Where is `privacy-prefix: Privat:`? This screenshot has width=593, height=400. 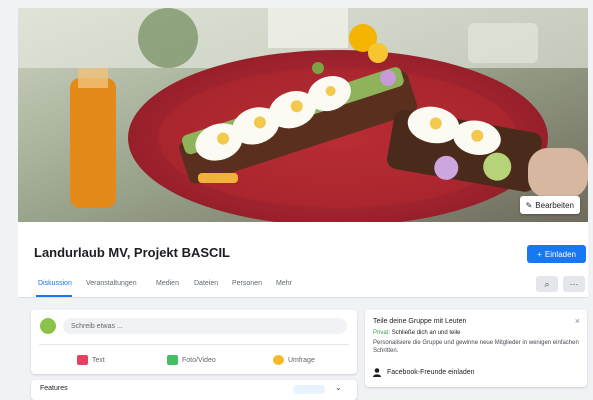
privacy-prefix: Privat: is located at coordinates (382, 333).